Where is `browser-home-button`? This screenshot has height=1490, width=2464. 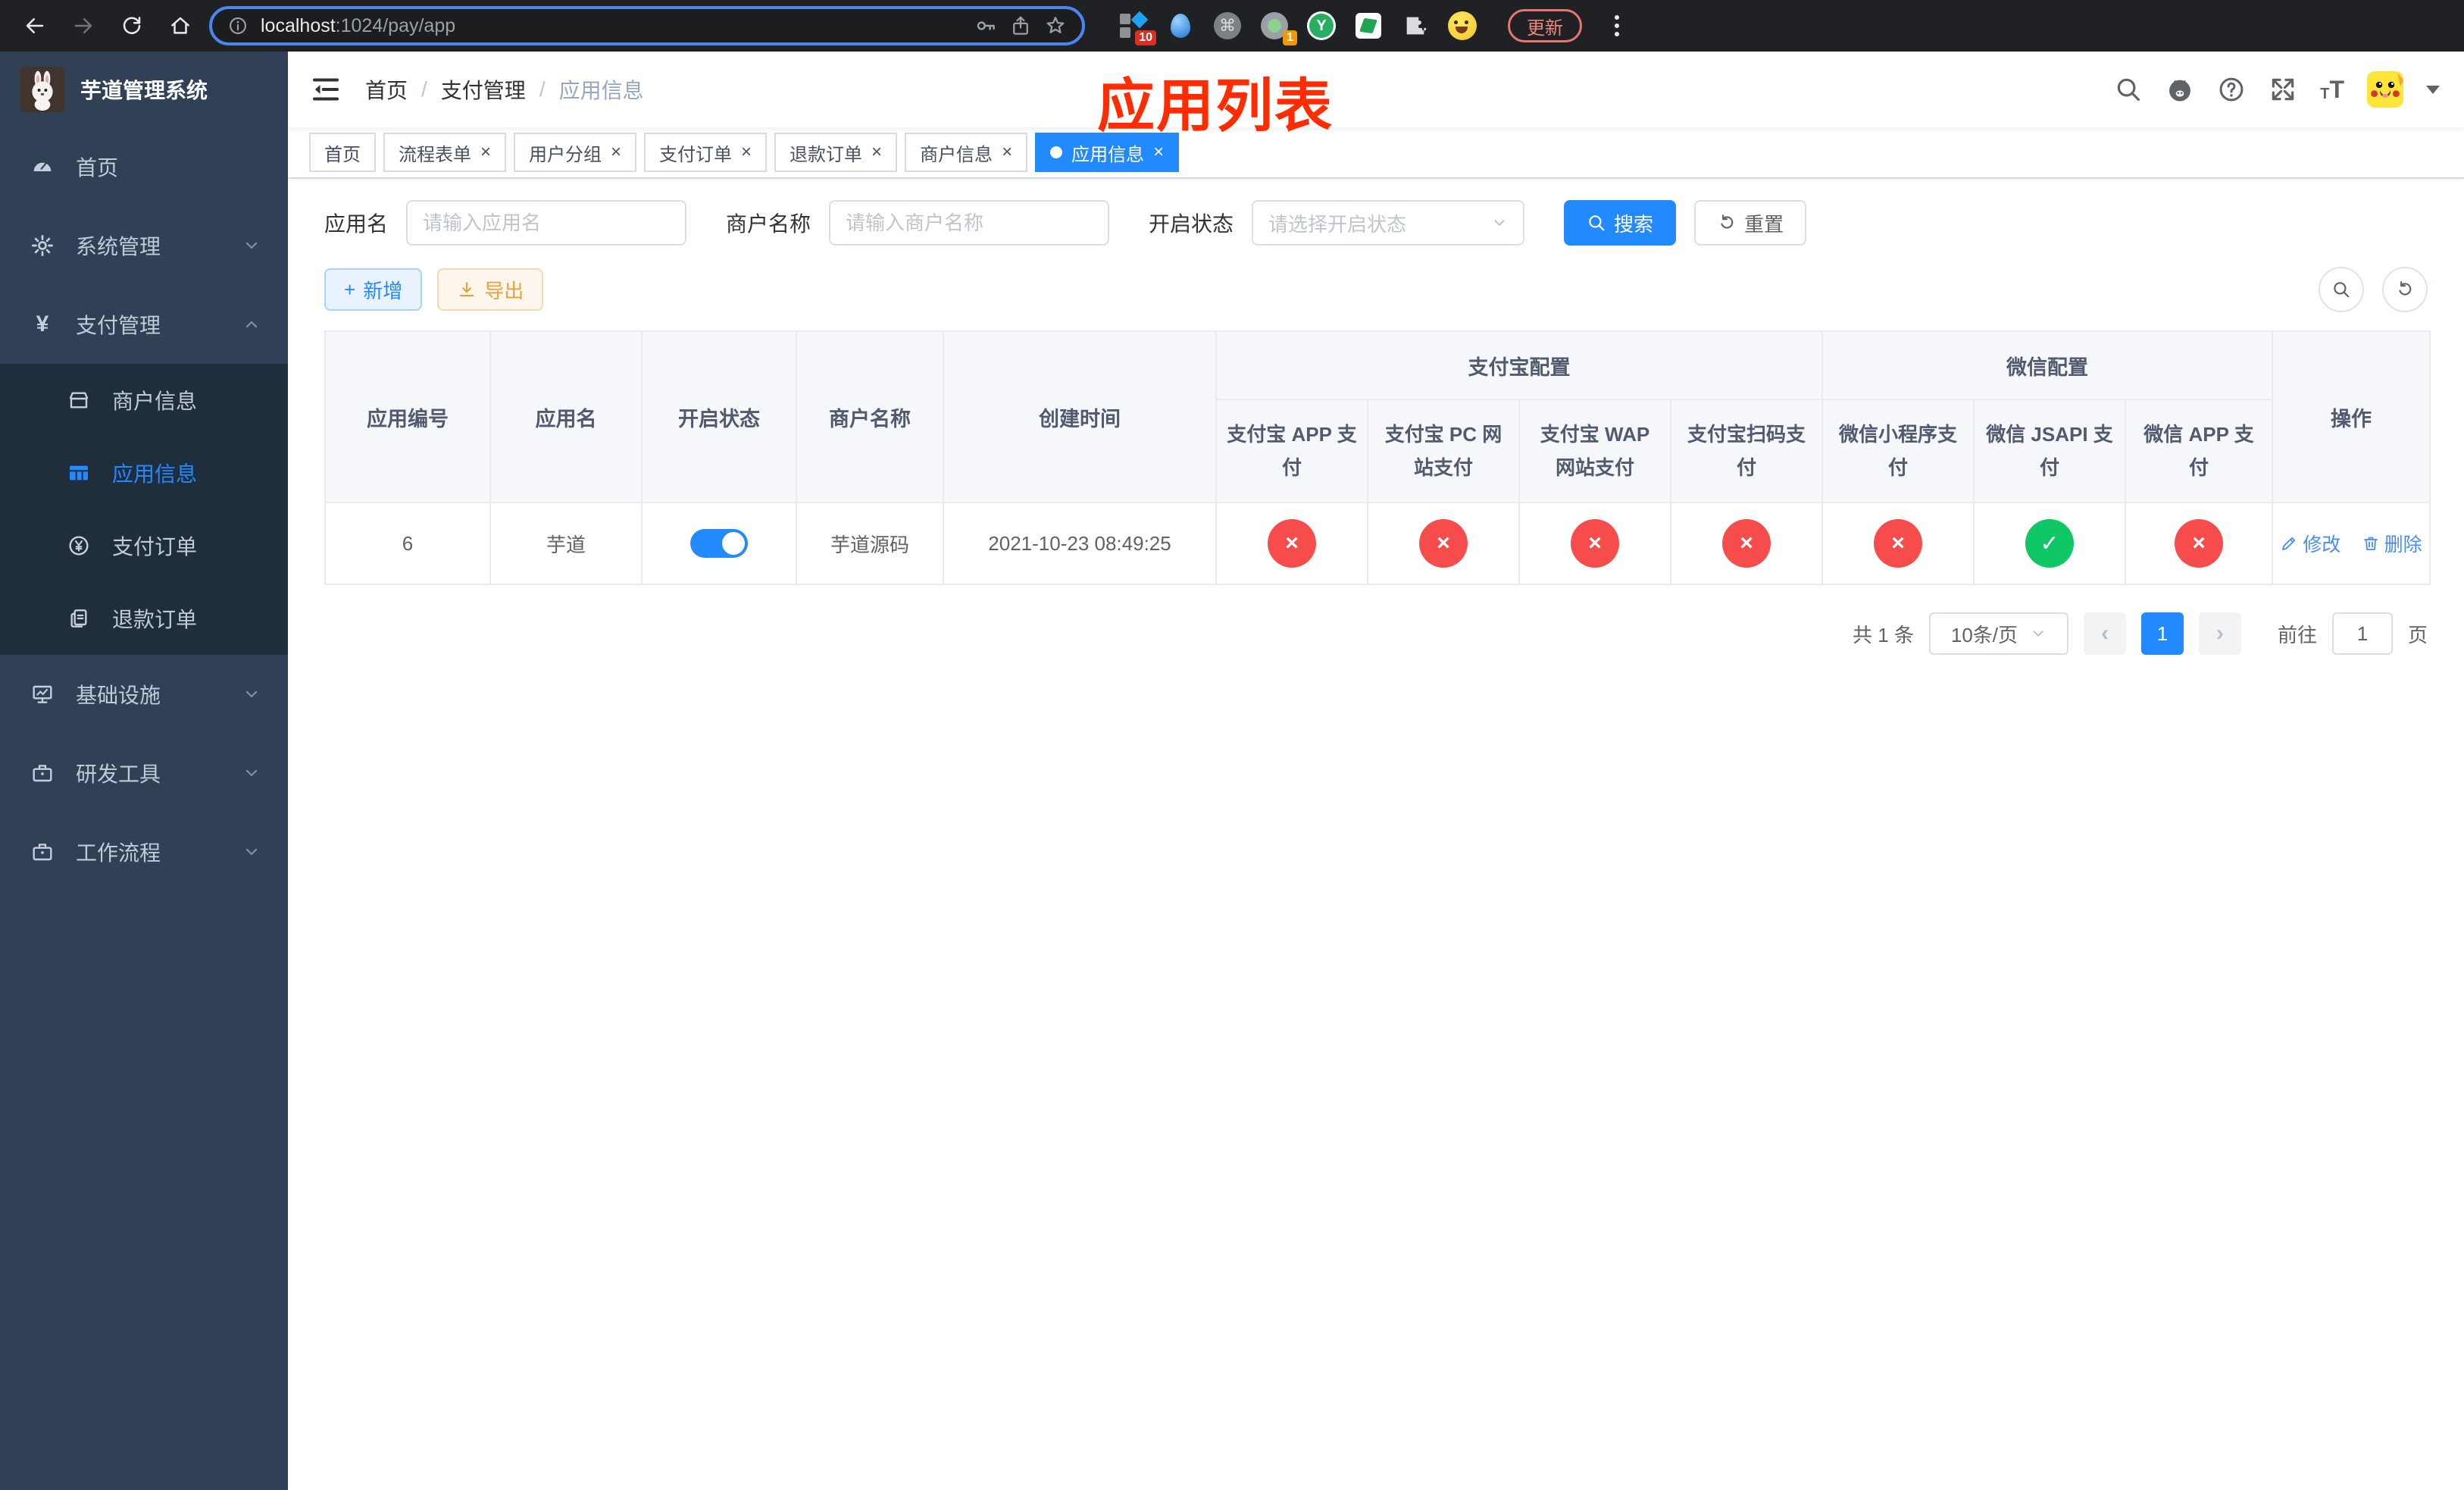
browser-home-button is located at coordinates (180, 26).